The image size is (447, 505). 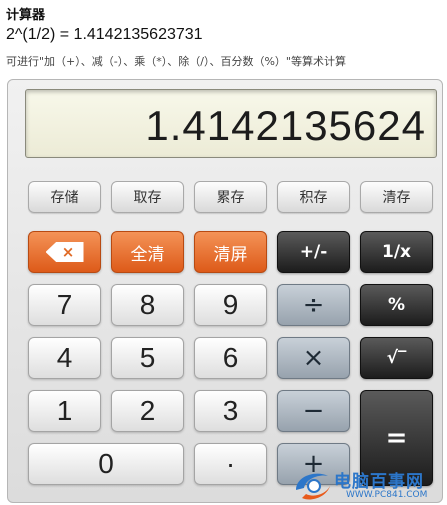 What do you see at coordinates (64, 358) in the screenshot?
I see `digit-4-button: 4` at bounding box center [64, 358].